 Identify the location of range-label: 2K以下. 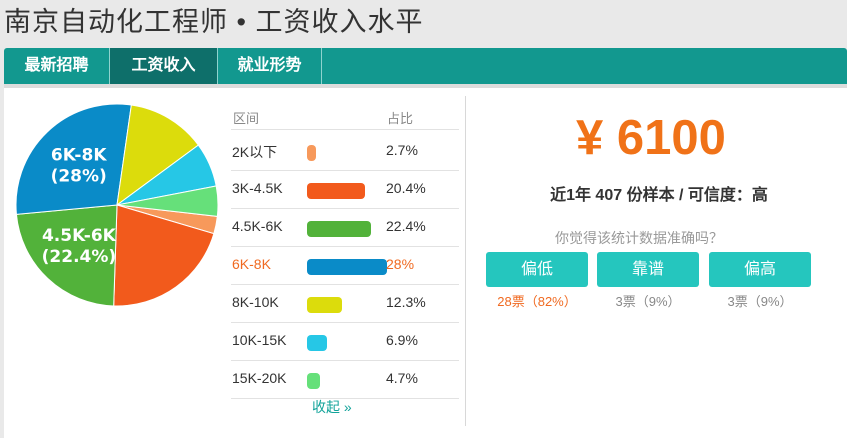
(255, 152).